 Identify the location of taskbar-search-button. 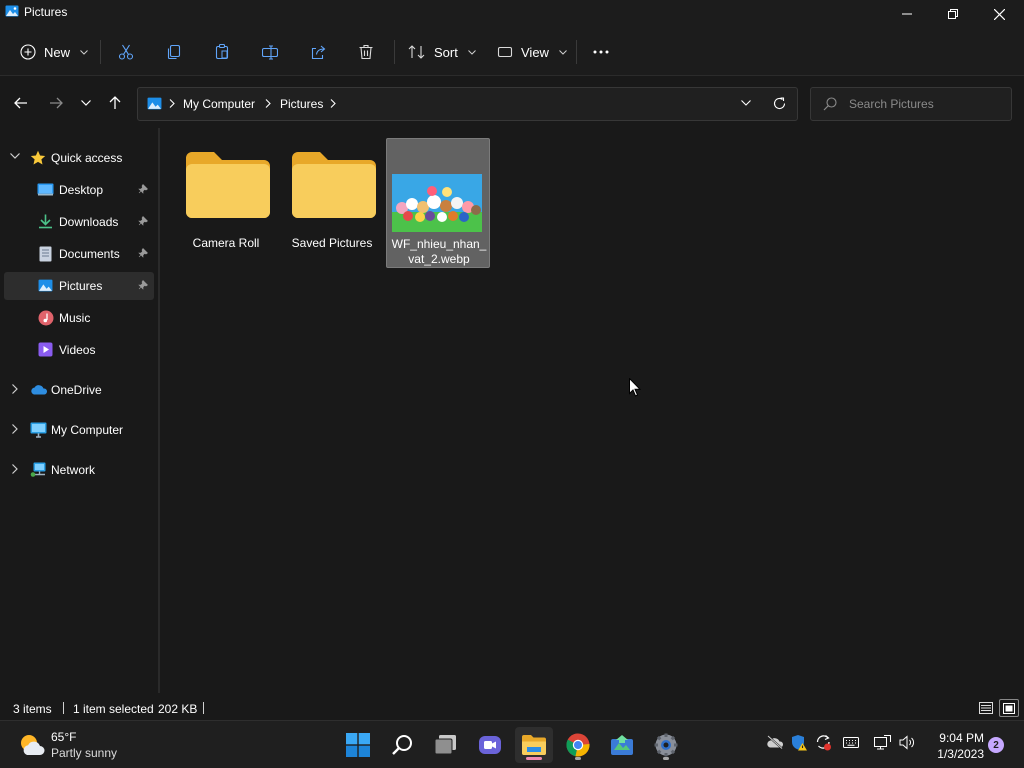
(402, 745).